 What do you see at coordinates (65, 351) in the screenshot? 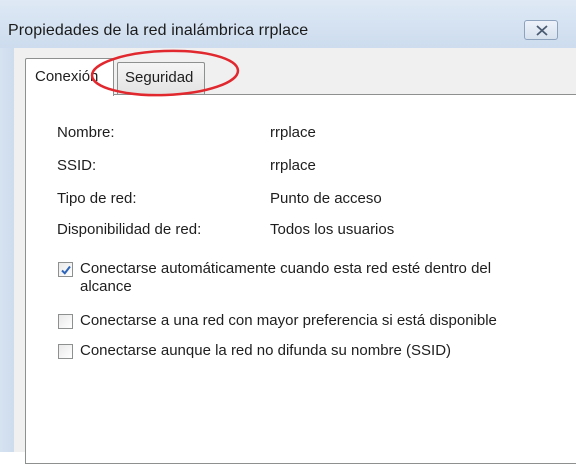
I see `hidden-ssid-checkbox` at bounding box center [65, 351].